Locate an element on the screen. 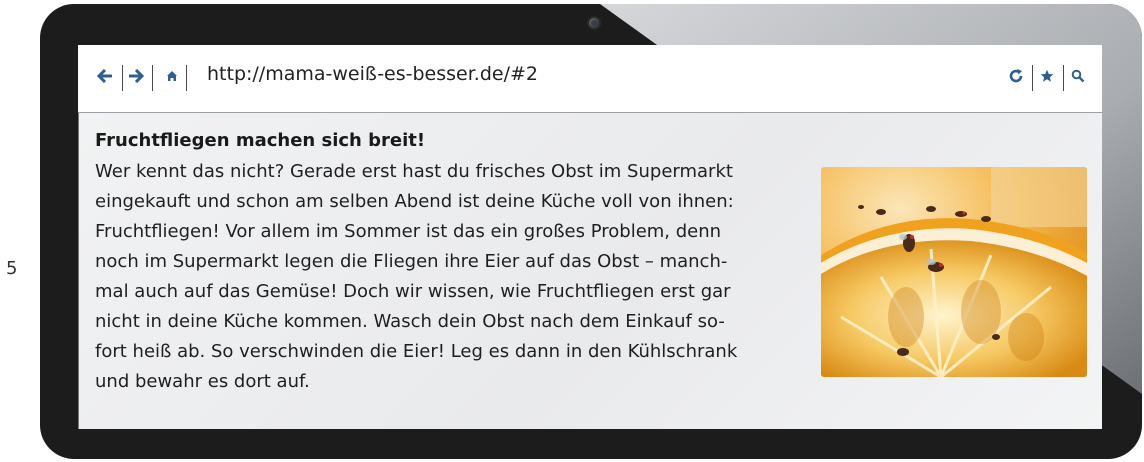 The height and width of the screenshot is (462, 1144). reload-icon is located at coordinates (1016, 76).